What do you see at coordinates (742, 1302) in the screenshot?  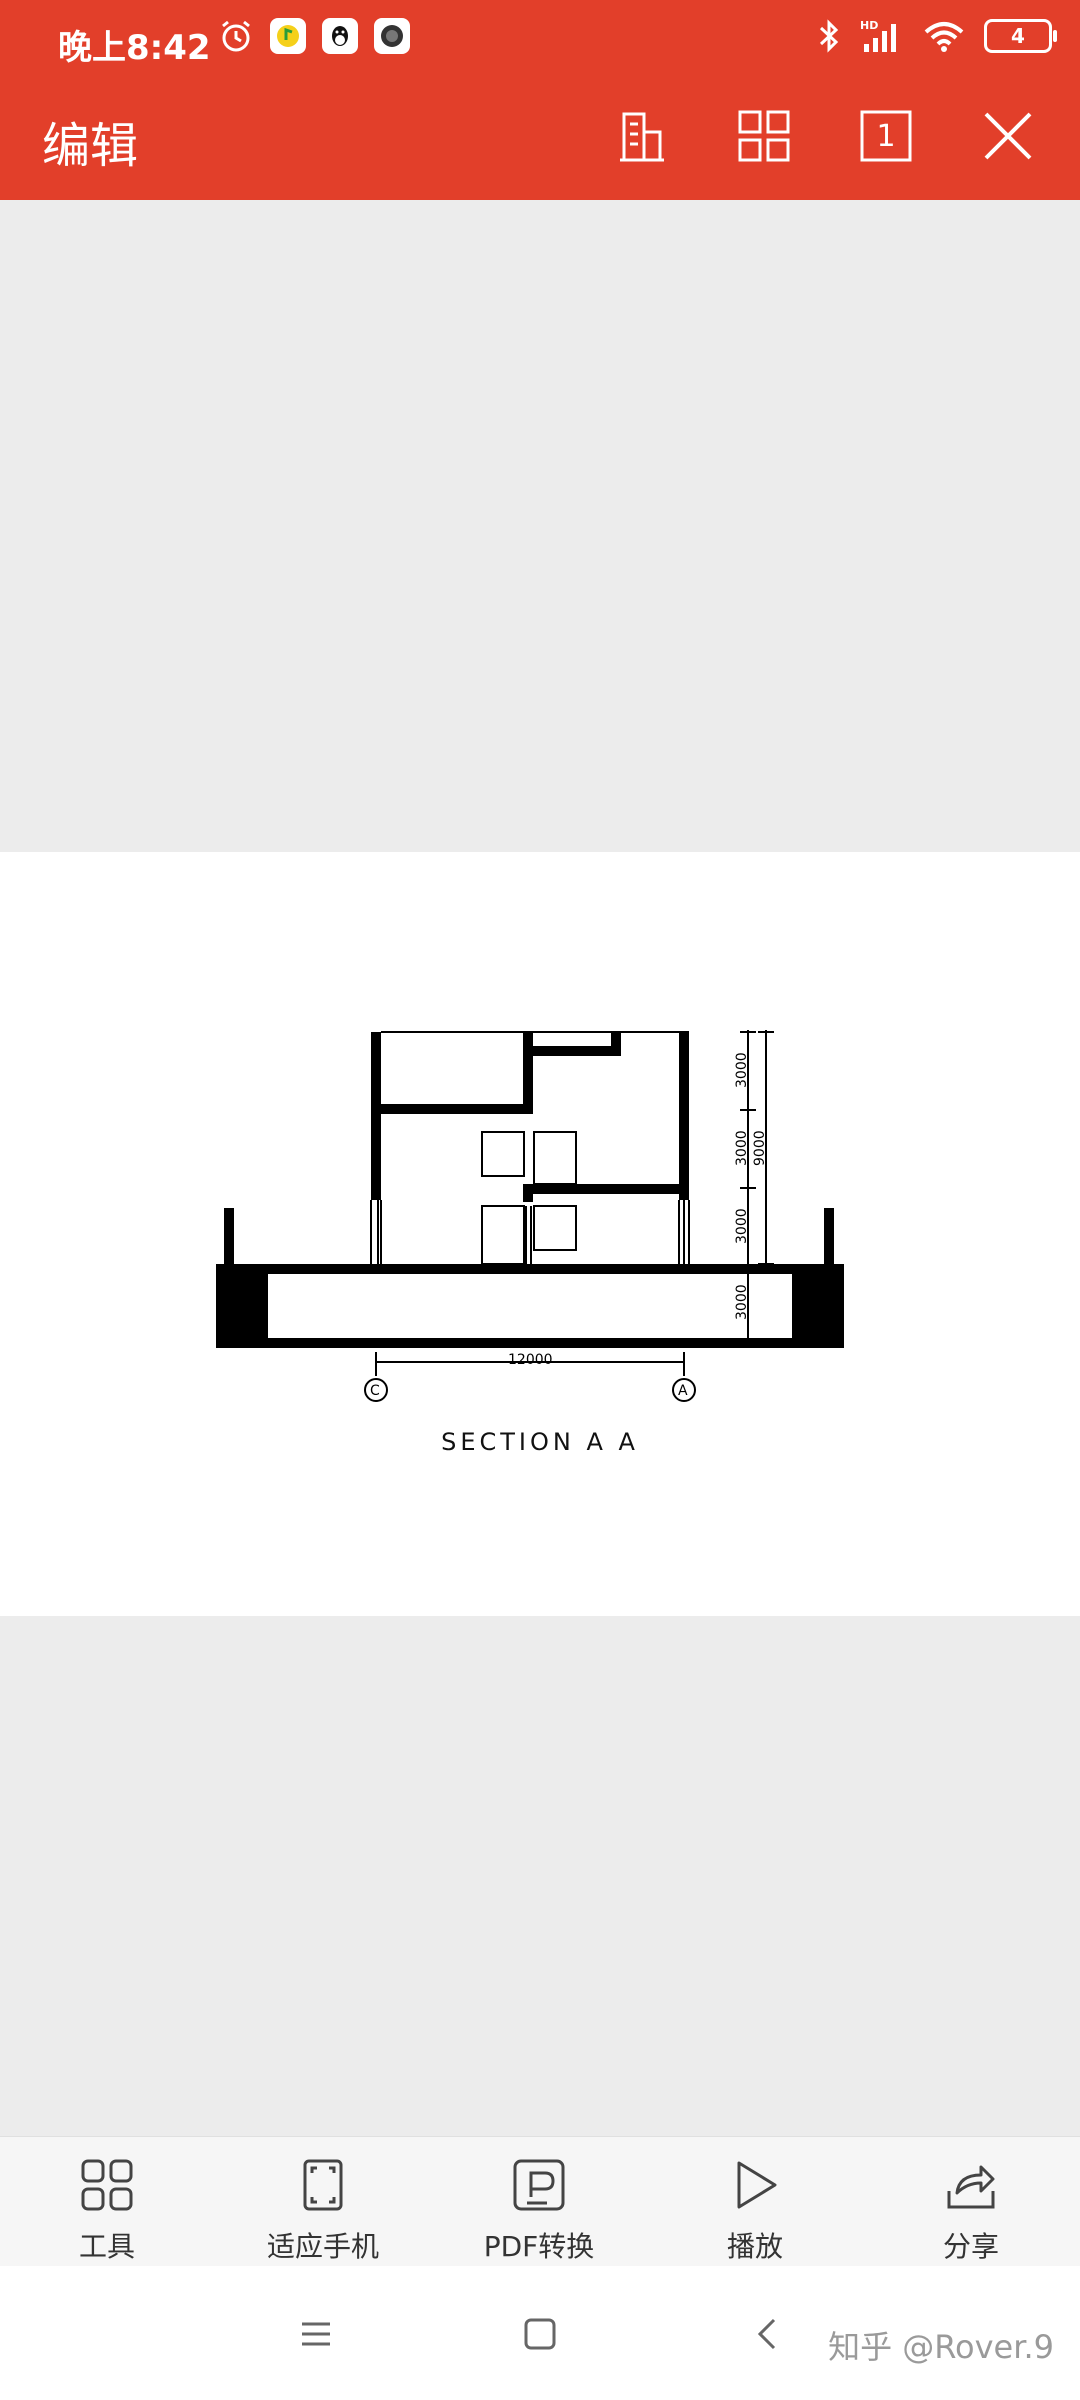 I see `dim-label-4: 3000` at bounding box center [742, 1302].